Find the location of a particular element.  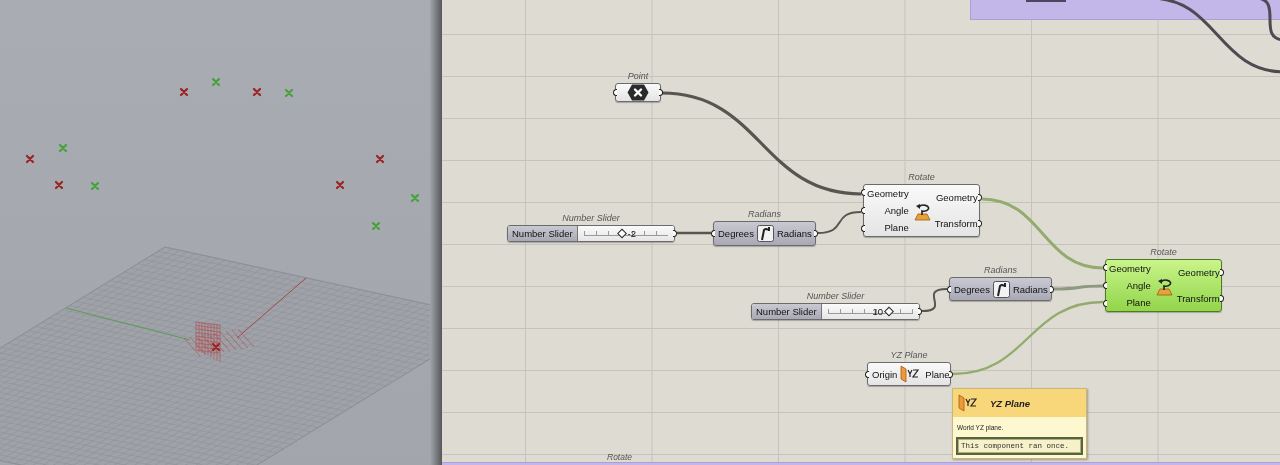

tooltip-title: YZ Plane is located at coordinates (1010, 403).